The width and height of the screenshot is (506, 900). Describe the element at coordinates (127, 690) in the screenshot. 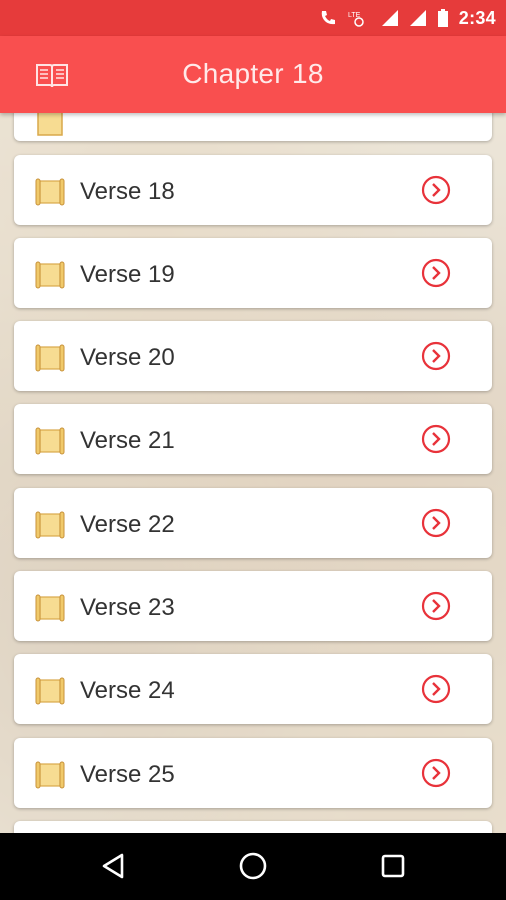

I see `verse-label: Verse 24` at that location.